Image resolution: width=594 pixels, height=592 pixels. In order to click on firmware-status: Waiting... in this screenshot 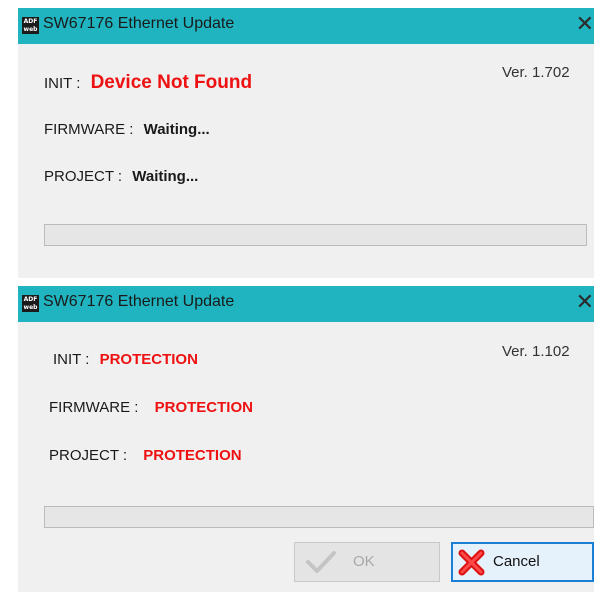, I will do `click(176, 129)`.